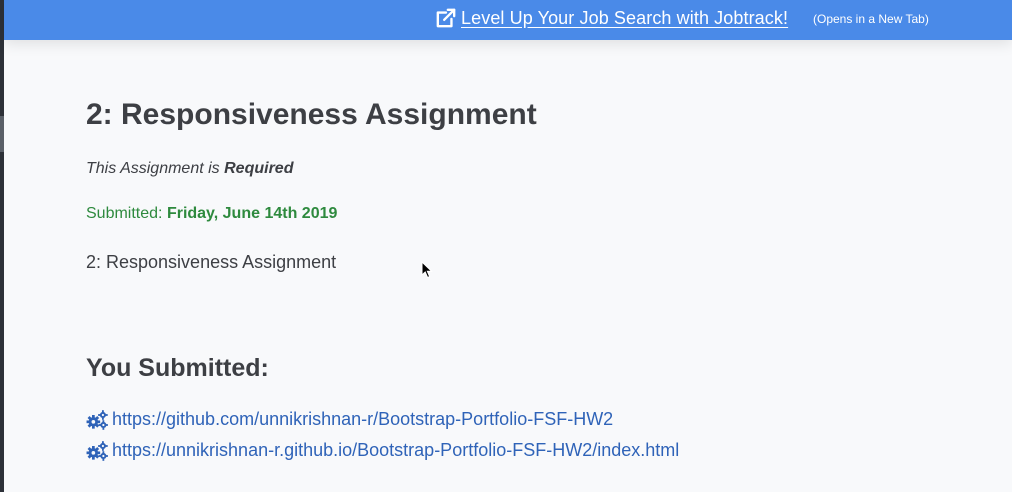  I want to click on assignment-description: 2: Responsiveness Assignment, so click(211, 262).